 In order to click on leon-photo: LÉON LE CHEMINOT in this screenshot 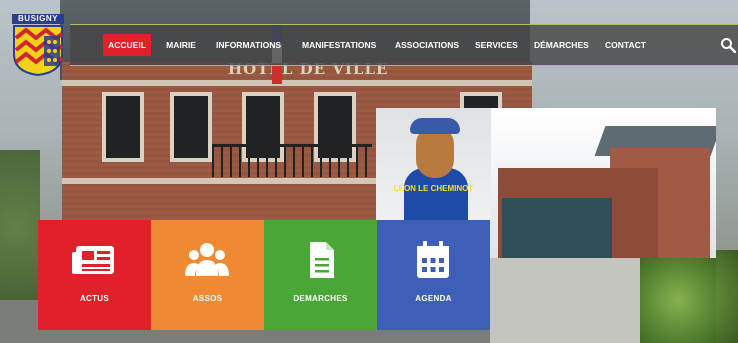, I will do `click(433, 164)`.